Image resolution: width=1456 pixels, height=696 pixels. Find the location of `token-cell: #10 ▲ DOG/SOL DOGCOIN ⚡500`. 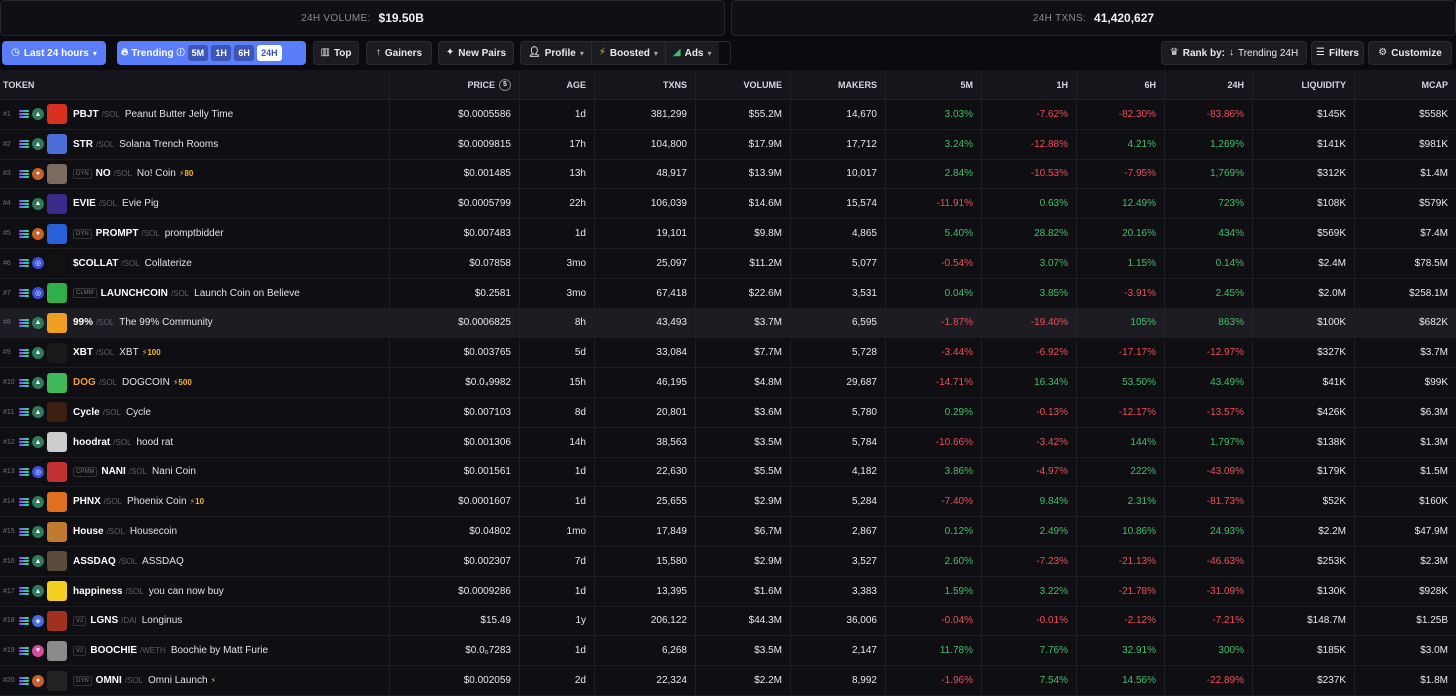

token-cell: #10 ▲ DOG/SOL DOGCOIN ⚡500 is located at coordinates (195, 382).